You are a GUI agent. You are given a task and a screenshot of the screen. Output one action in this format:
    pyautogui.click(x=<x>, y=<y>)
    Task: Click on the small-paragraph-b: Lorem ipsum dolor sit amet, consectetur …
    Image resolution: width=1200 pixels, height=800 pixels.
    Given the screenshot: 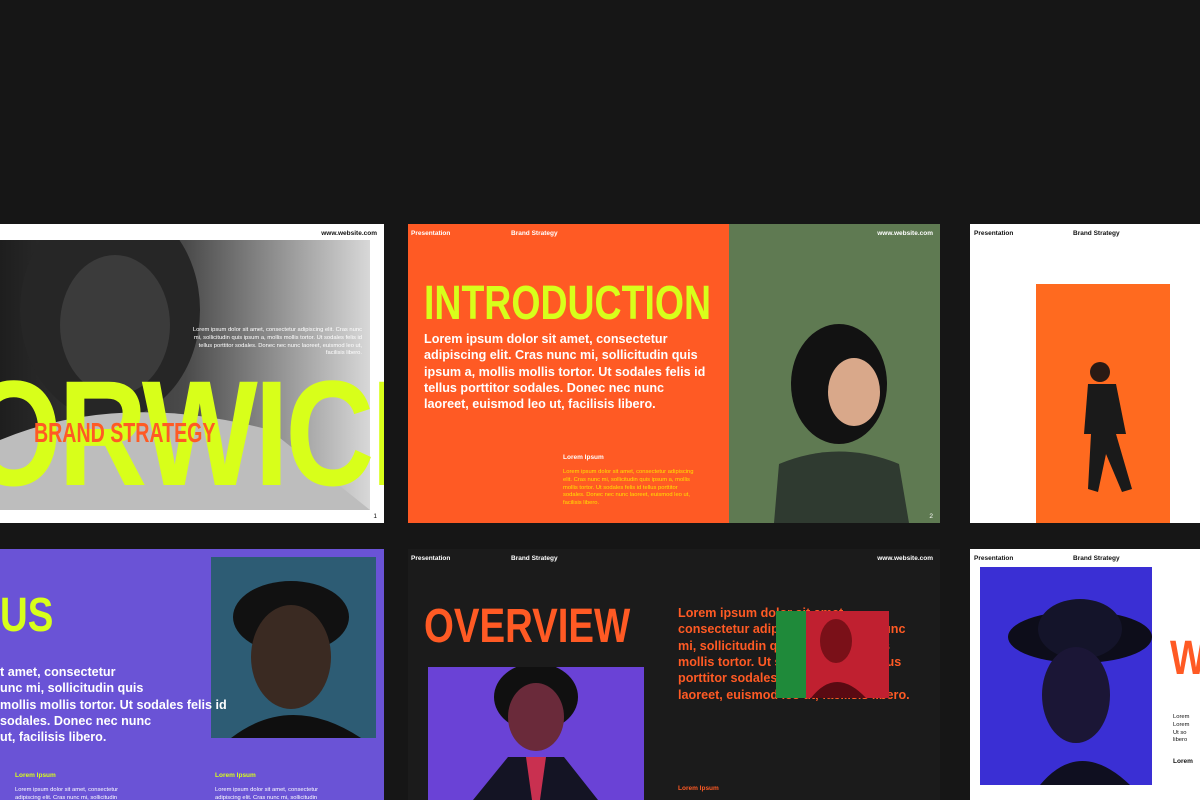 What is the action you would take?
    pyautogui.click(x=267, y=793)
    